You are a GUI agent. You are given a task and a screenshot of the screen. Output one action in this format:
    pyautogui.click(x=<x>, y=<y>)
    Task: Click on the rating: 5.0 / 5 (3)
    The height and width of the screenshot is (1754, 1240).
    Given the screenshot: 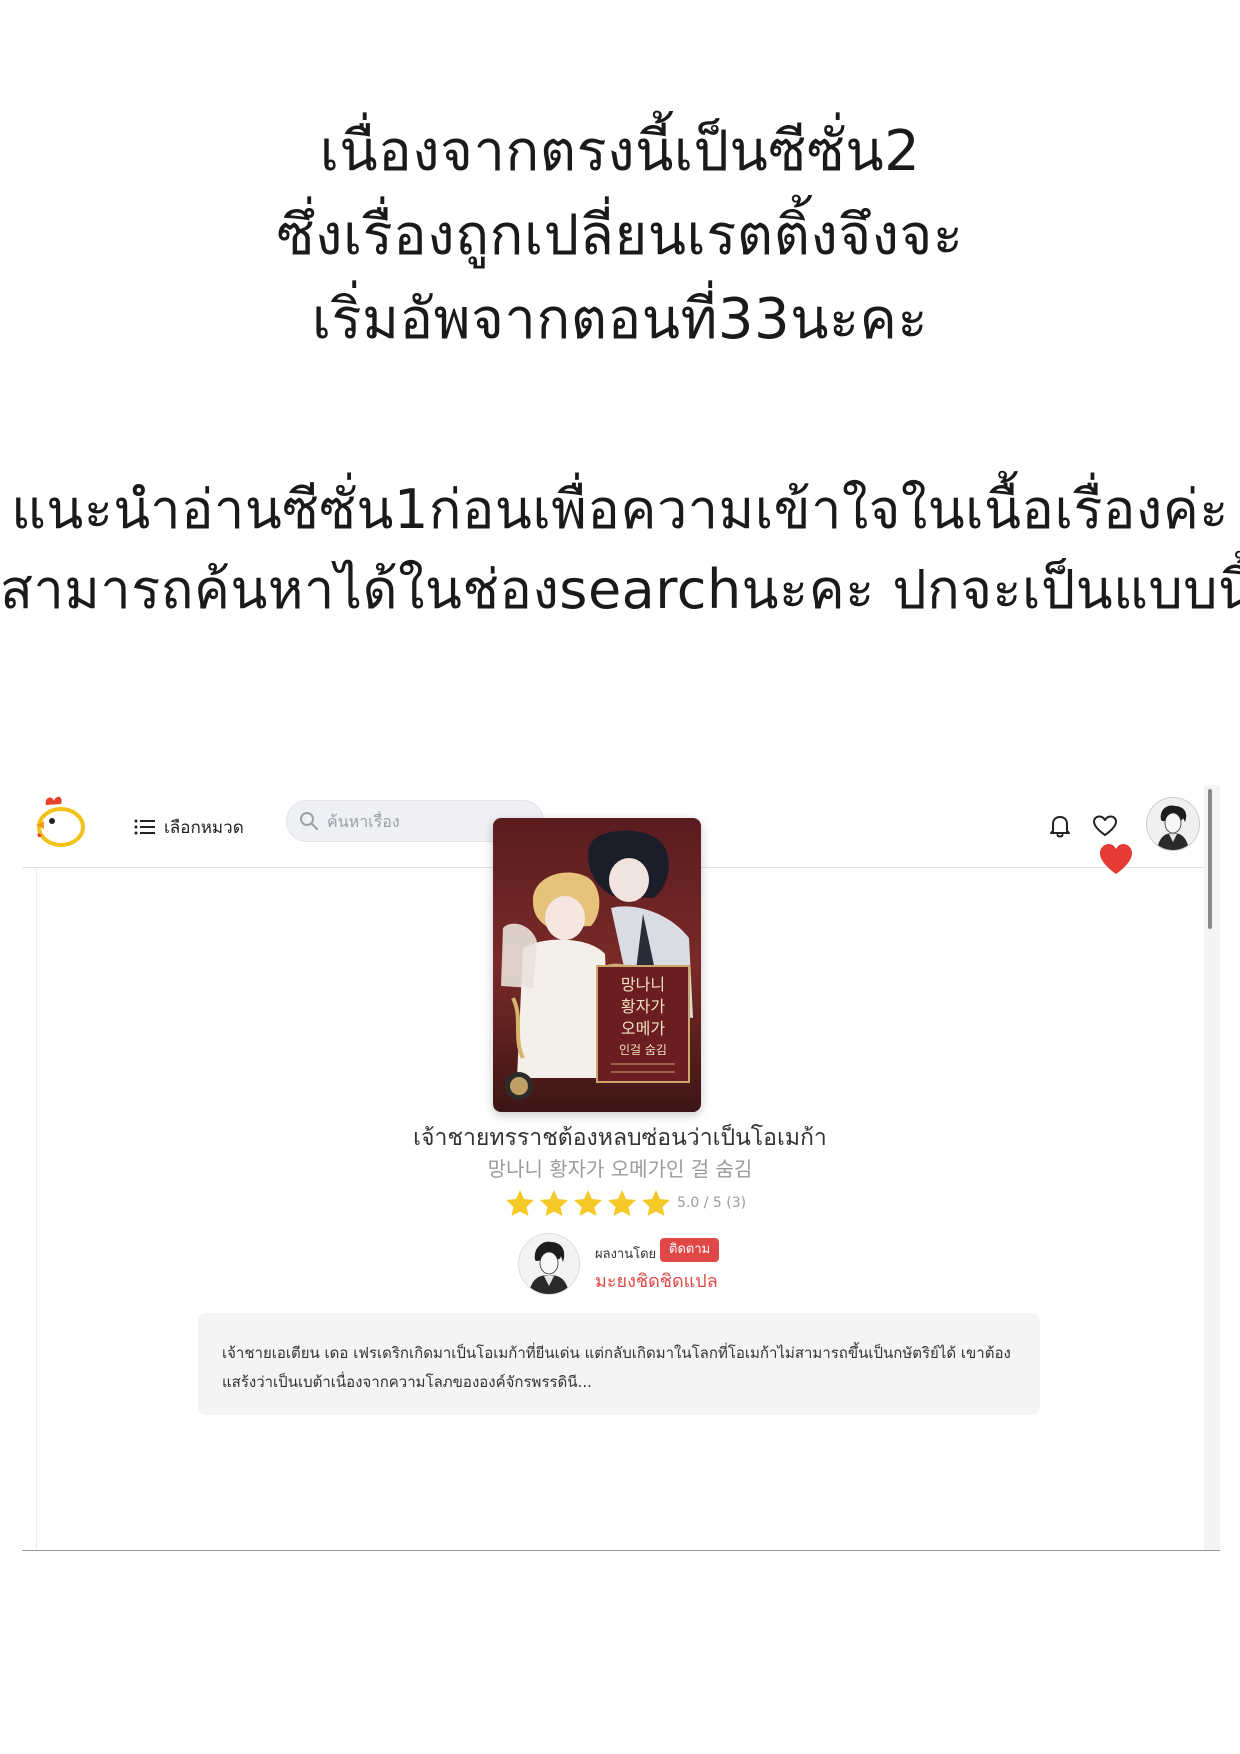 What is the action you would take?
    pyautogui.click(x=625, y=1203)
    